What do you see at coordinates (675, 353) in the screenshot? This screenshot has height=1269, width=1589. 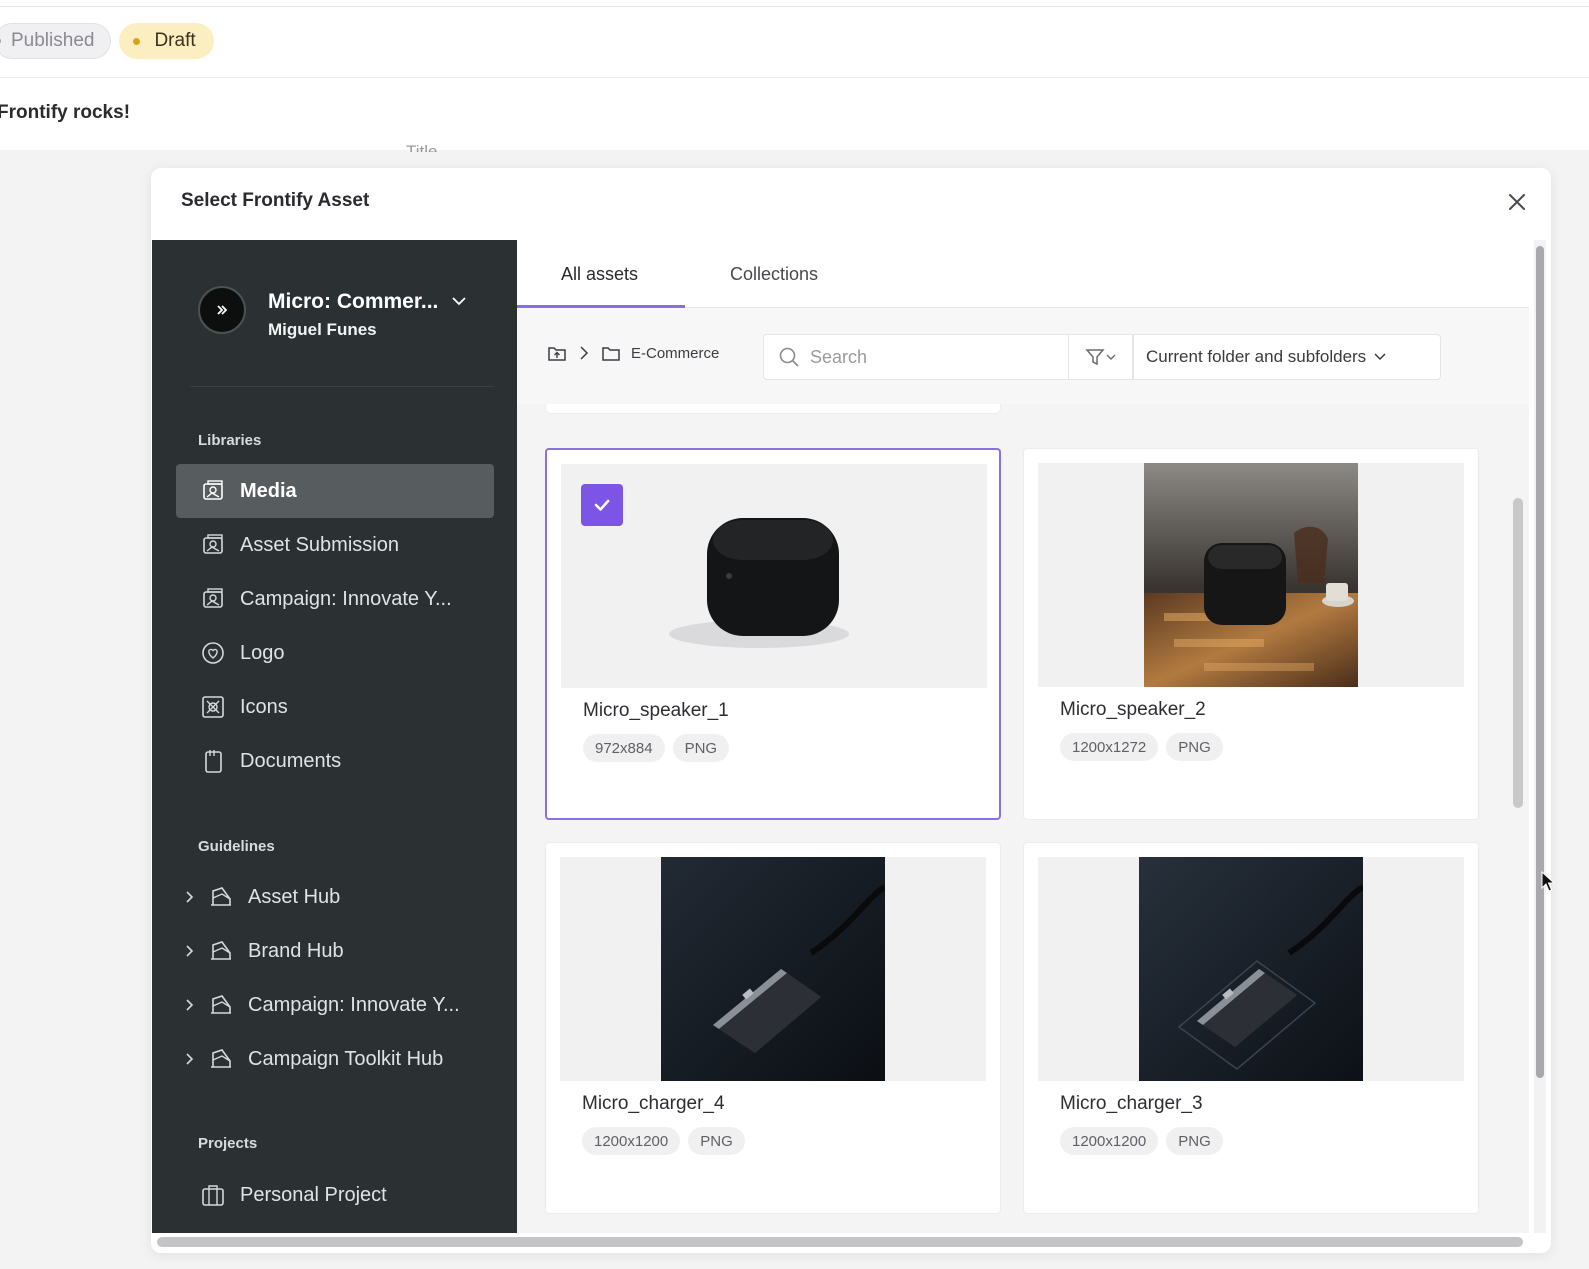 I see `breadcrumb-folder: E-Commerce` at bounding box center [675, 353].